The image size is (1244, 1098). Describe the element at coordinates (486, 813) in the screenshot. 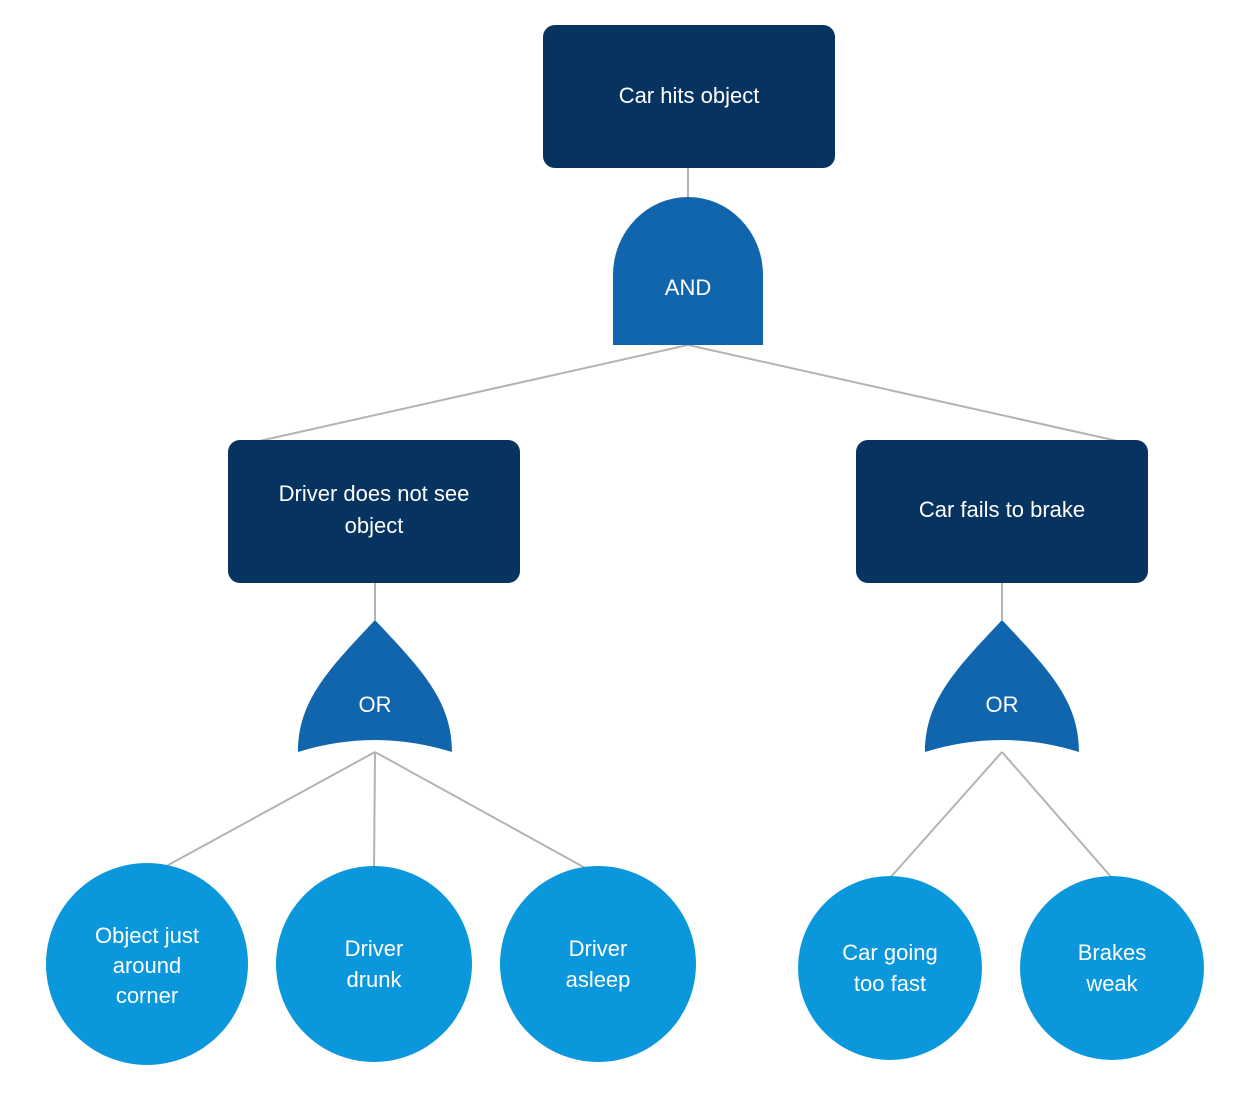

I see `edge-or-gate-left-to-driver-asleep` at that location.